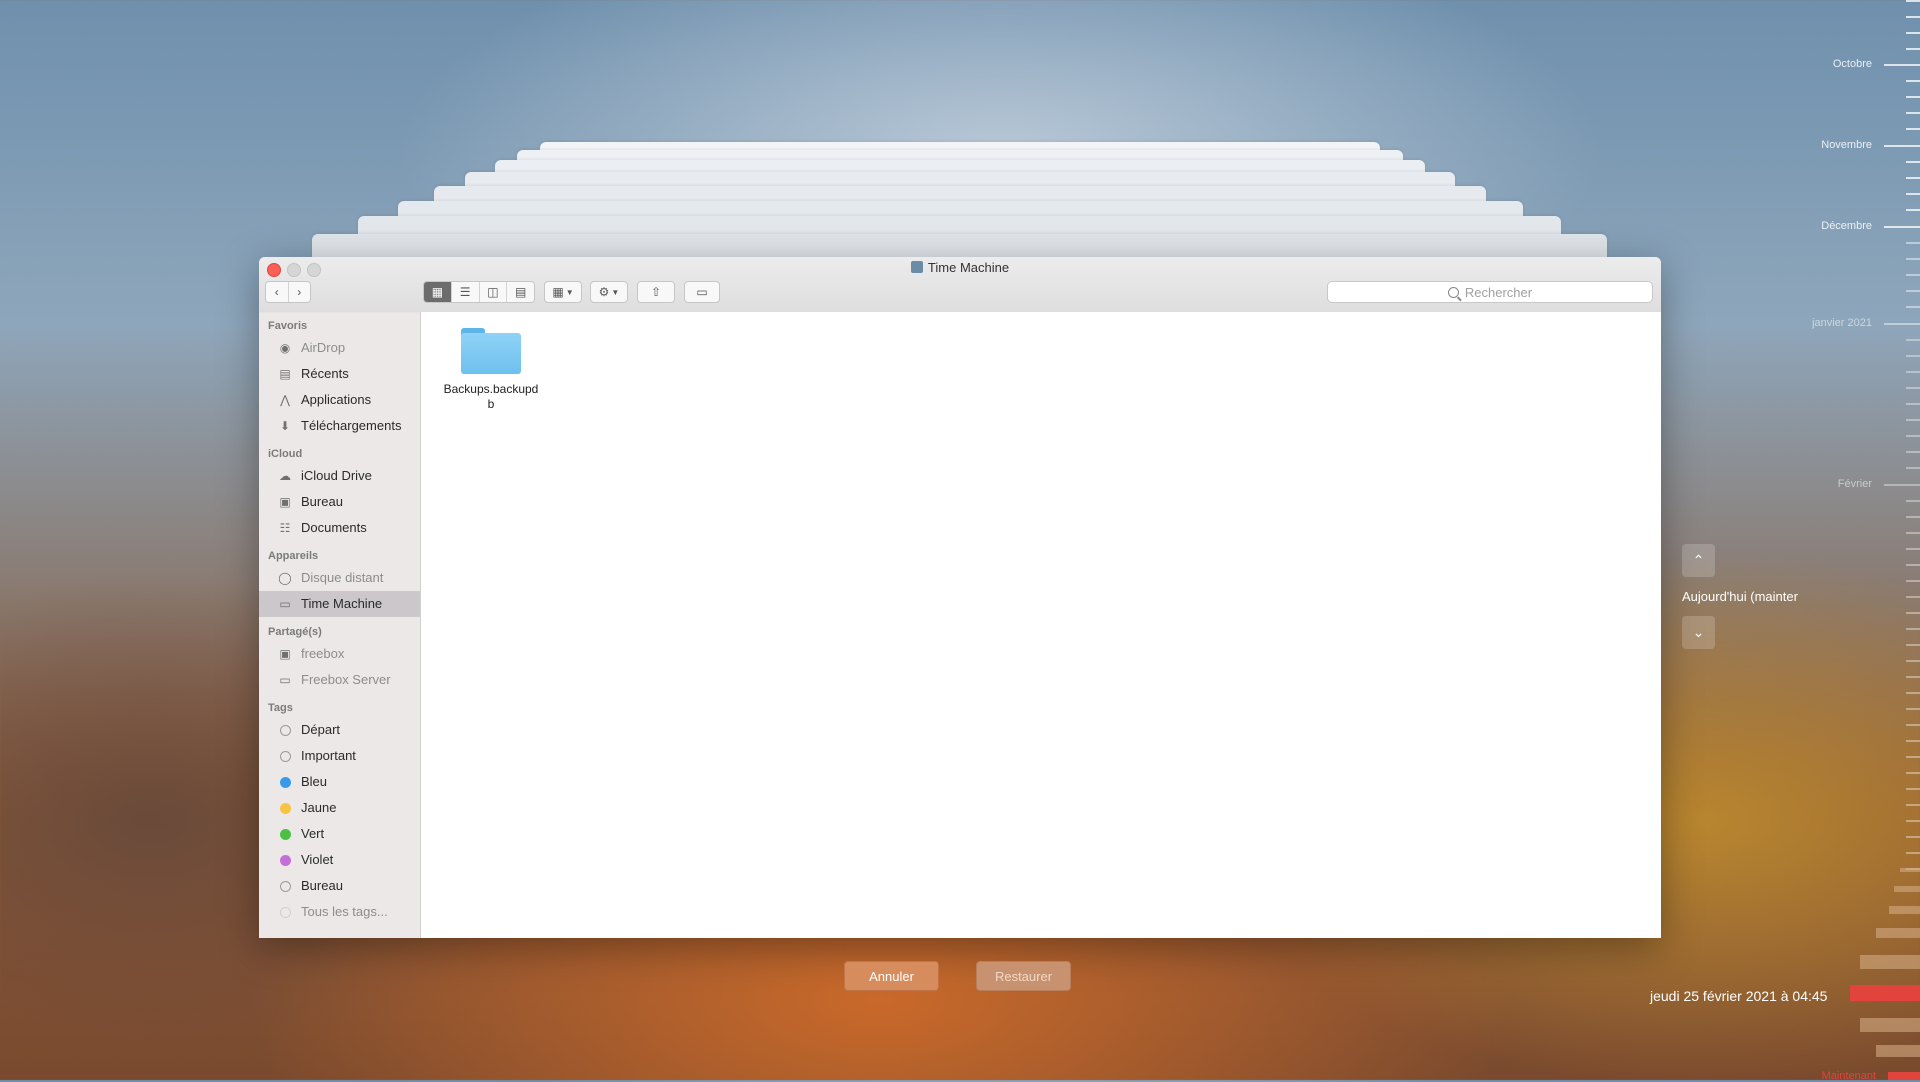  Describe the element at coordinates (1846, 226) in the screenshot. I see `timeline-month-label: Décembre` at that location.